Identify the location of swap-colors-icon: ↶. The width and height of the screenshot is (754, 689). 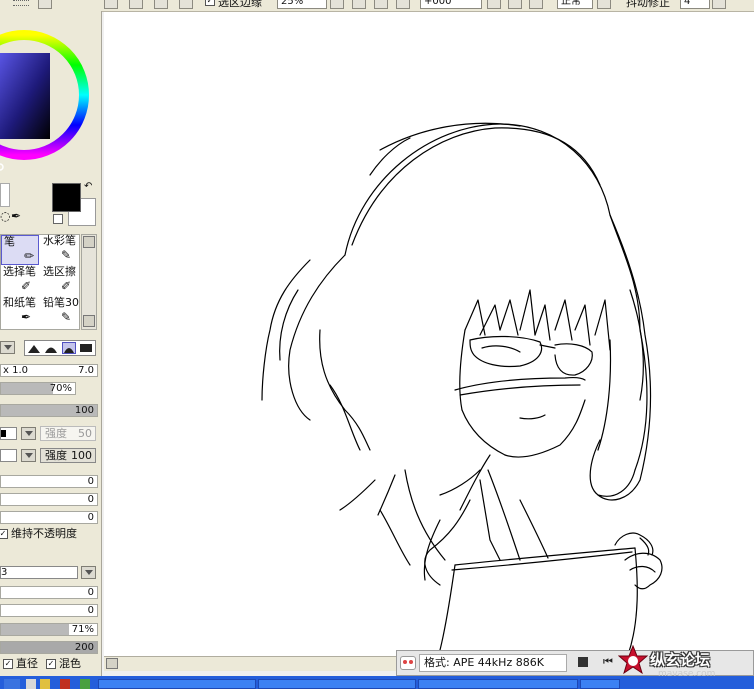
(88, 186).